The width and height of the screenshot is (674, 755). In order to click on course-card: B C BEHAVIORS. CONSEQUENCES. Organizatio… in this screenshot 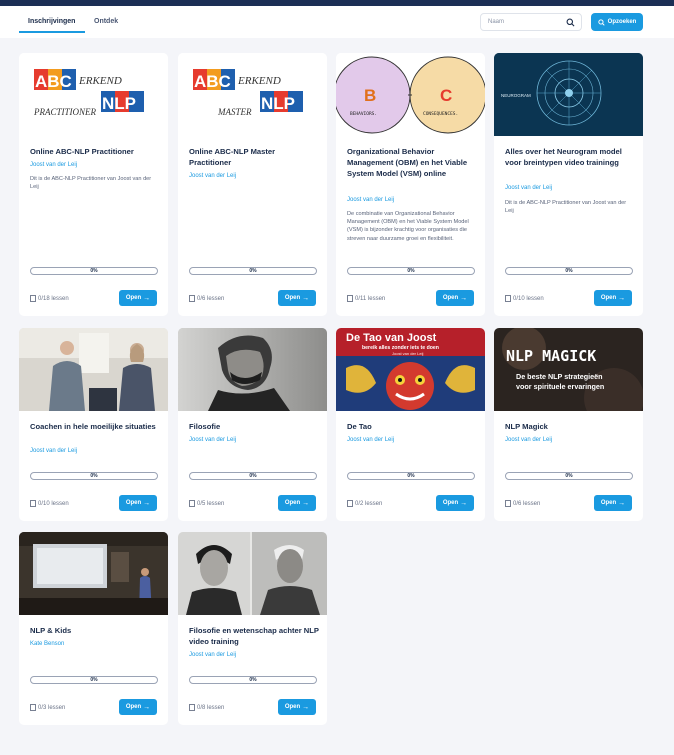, I will do `click(410, 184)`.